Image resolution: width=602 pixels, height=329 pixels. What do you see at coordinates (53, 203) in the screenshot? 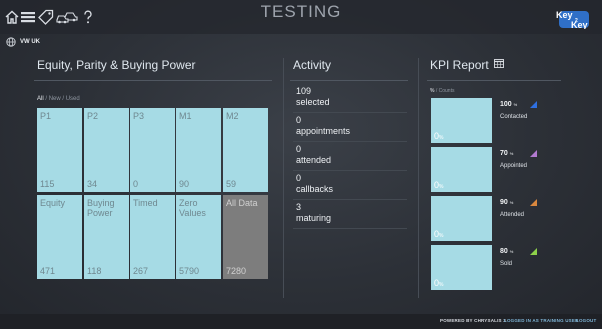
I see `tile-label: Equity` at bounding box center [53, 203].